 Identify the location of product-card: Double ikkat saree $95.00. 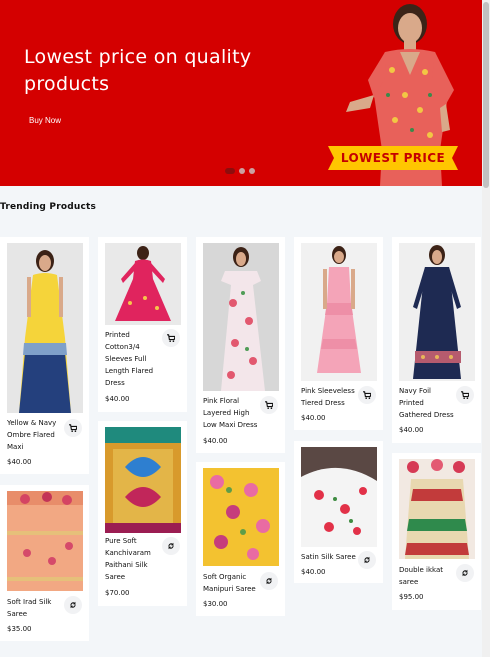
(436, 531).